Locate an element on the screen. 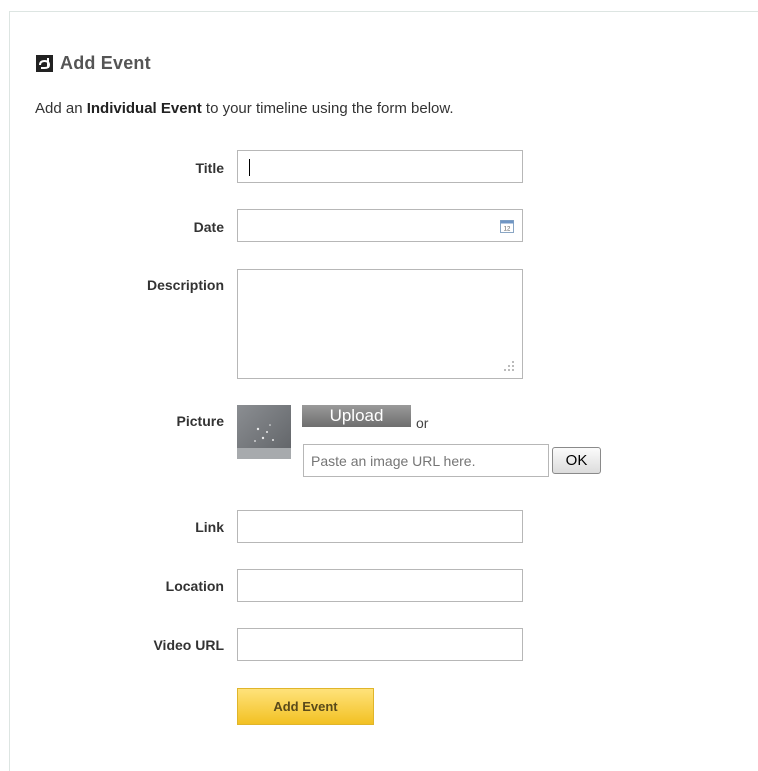  link-input is located at coordinates (380, 526).